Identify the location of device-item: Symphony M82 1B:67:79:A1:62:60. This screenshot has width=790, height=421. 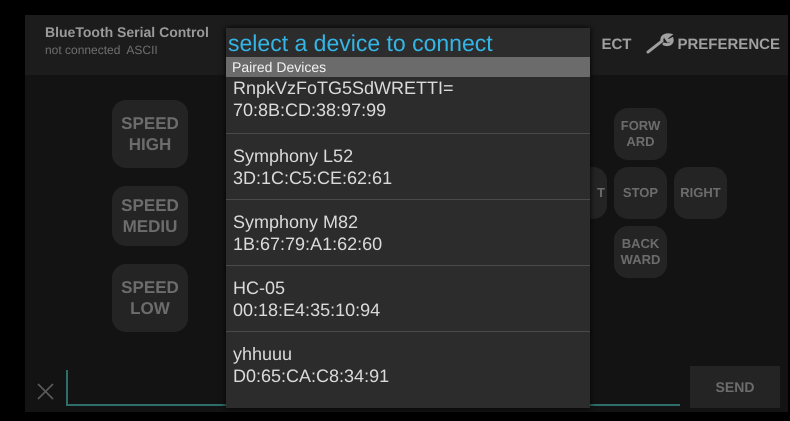
(408, 233).